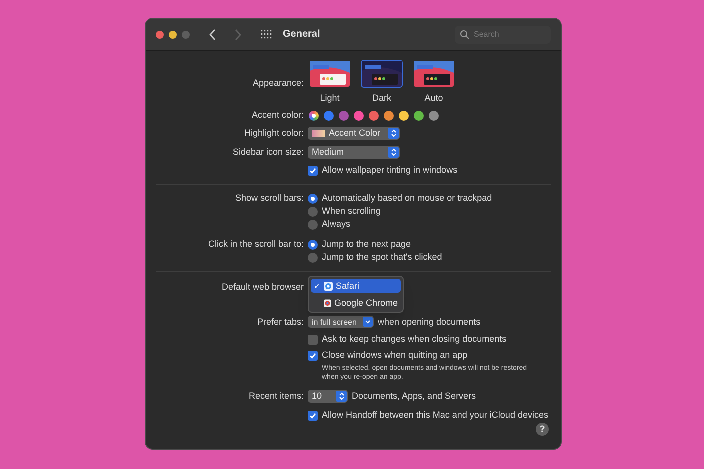  Describe the element at coordinates (352, 211) in the screenshot. I see `radio-label: When scrolling` at that location.